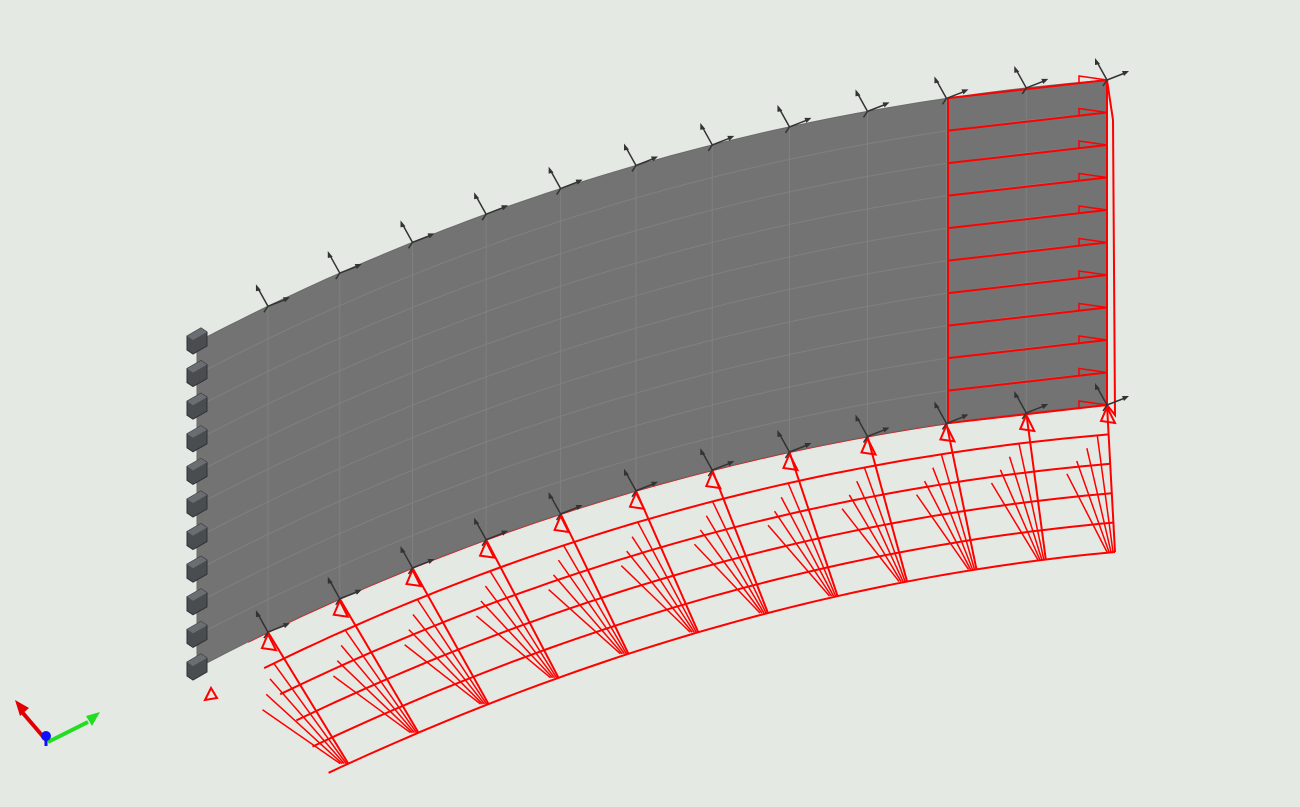 The height and width of the screenshot is (807, 1300). I want to click on x-axis-icon, so click(31, 721).